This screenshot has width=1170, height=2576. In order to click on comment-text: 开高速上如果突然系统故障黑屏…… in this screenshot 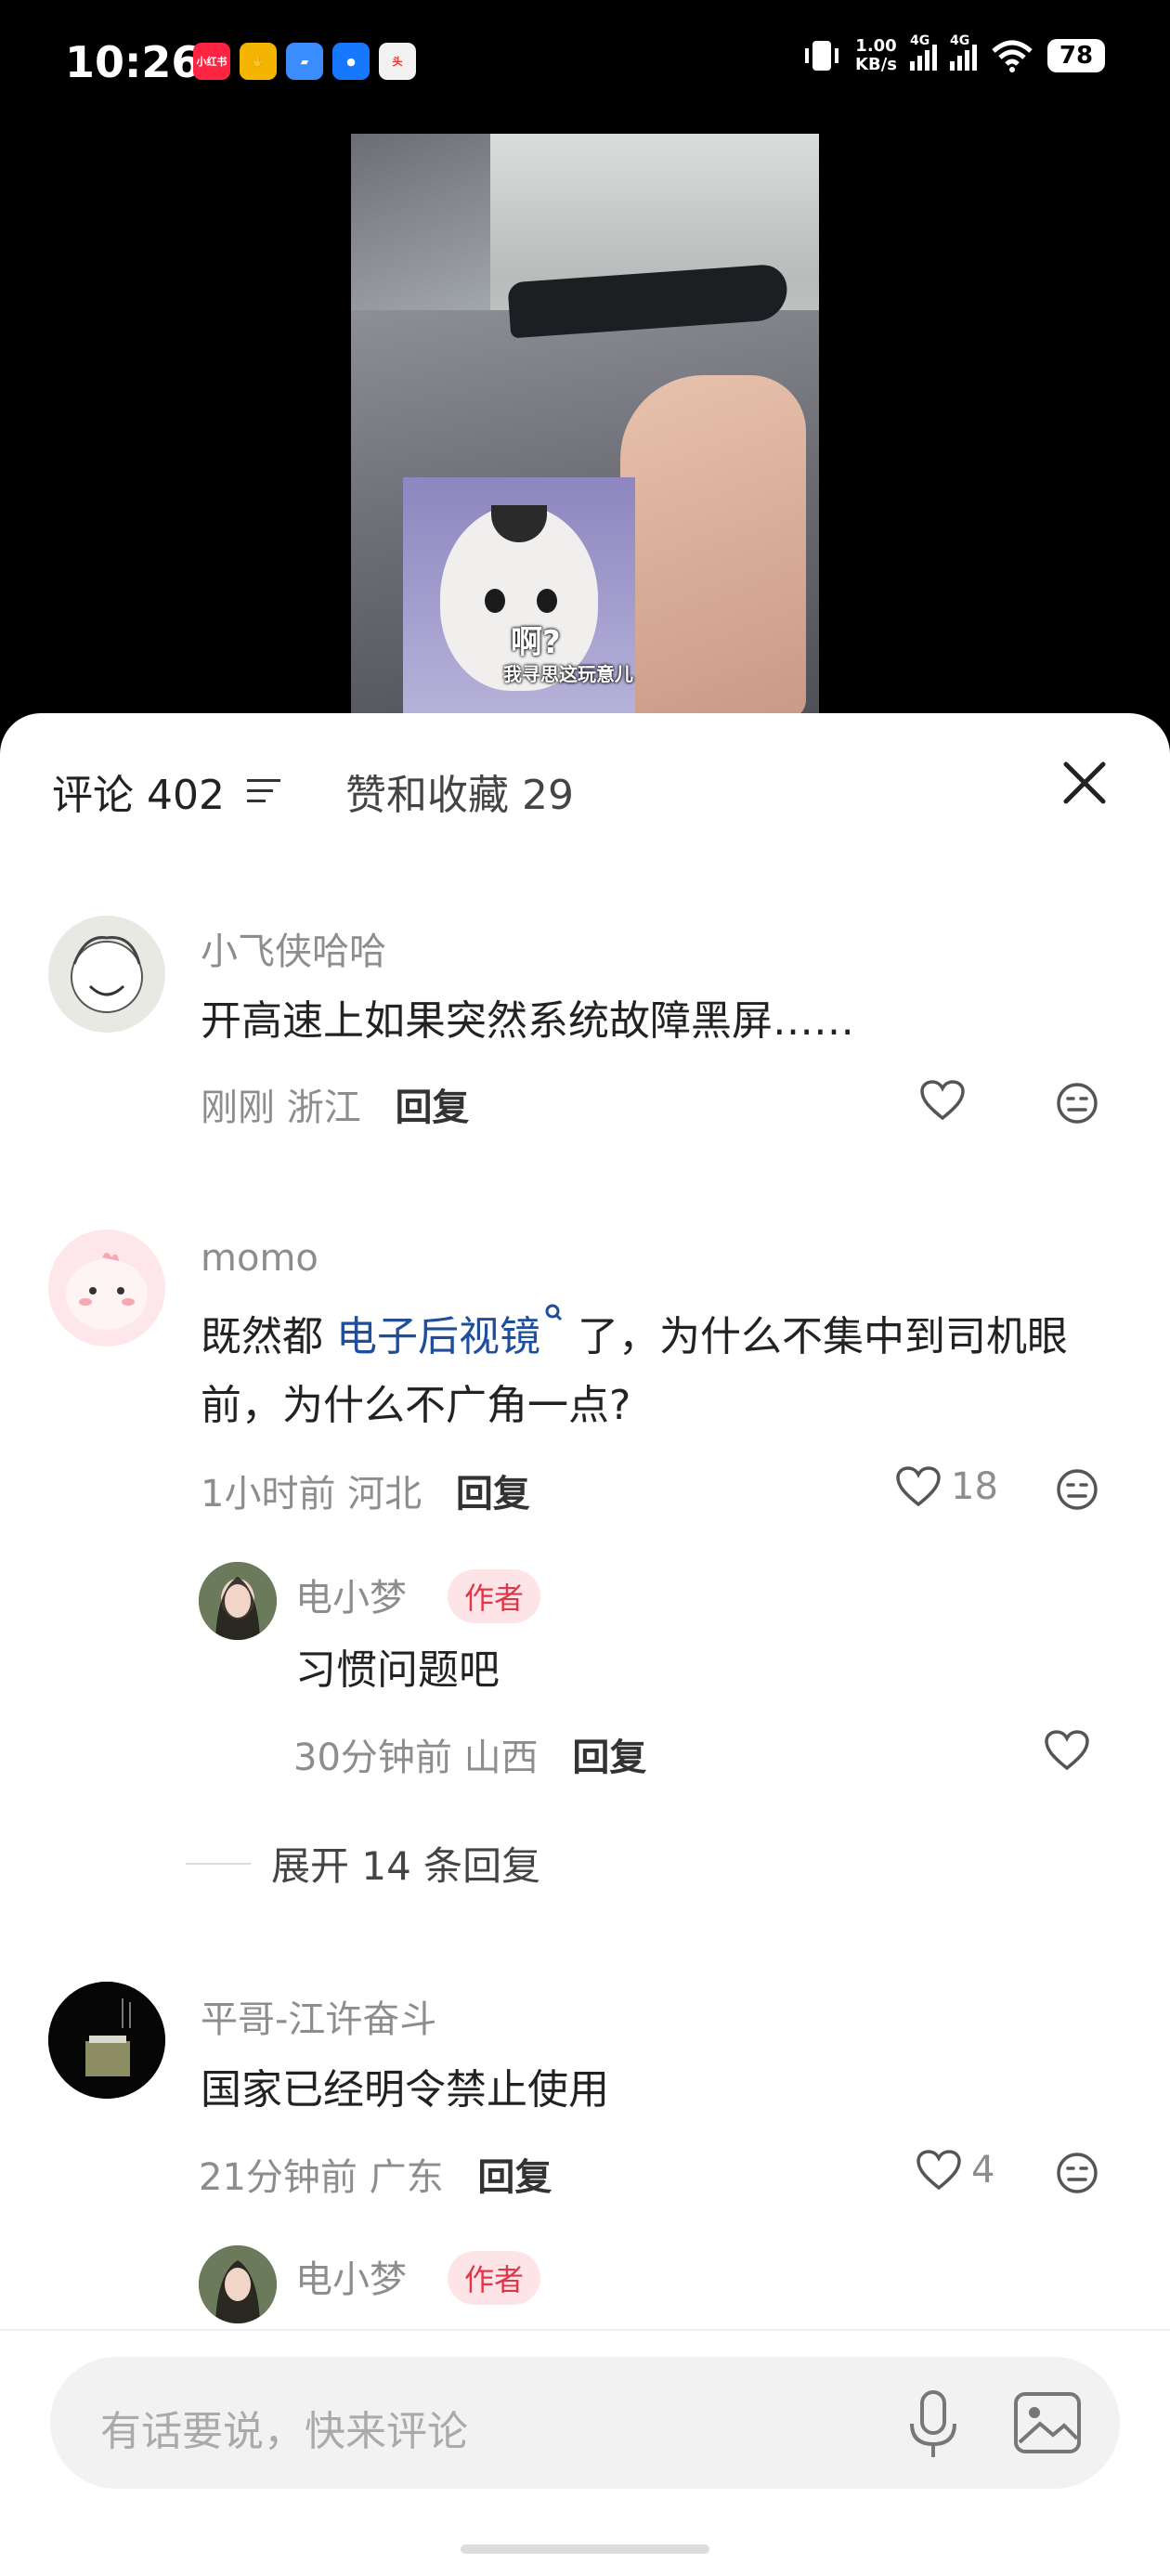, I will do `click(527, 1021)`.